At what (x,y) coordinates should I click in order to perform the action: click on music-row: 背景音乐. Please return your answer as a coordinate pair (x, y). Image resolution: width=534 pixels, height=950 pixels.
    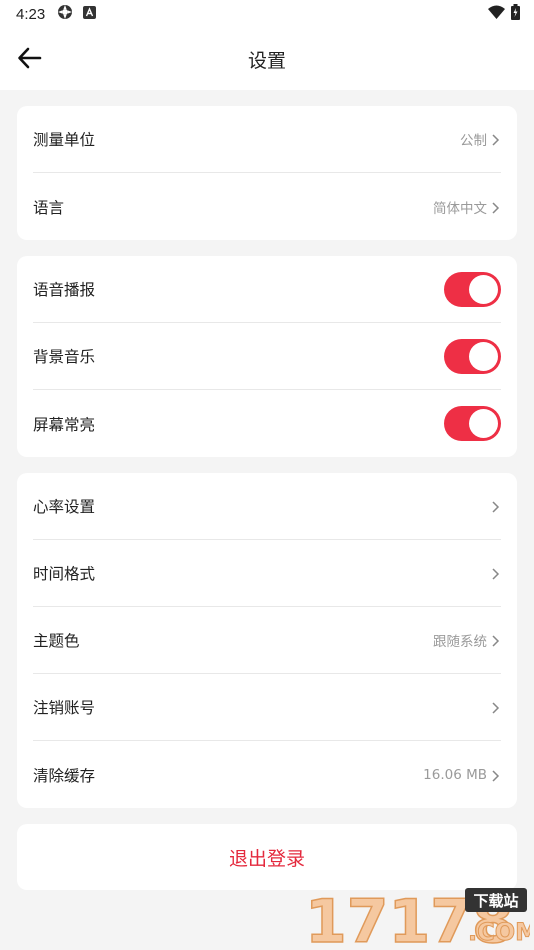
    Looking at the image, I should click on (267, 356).